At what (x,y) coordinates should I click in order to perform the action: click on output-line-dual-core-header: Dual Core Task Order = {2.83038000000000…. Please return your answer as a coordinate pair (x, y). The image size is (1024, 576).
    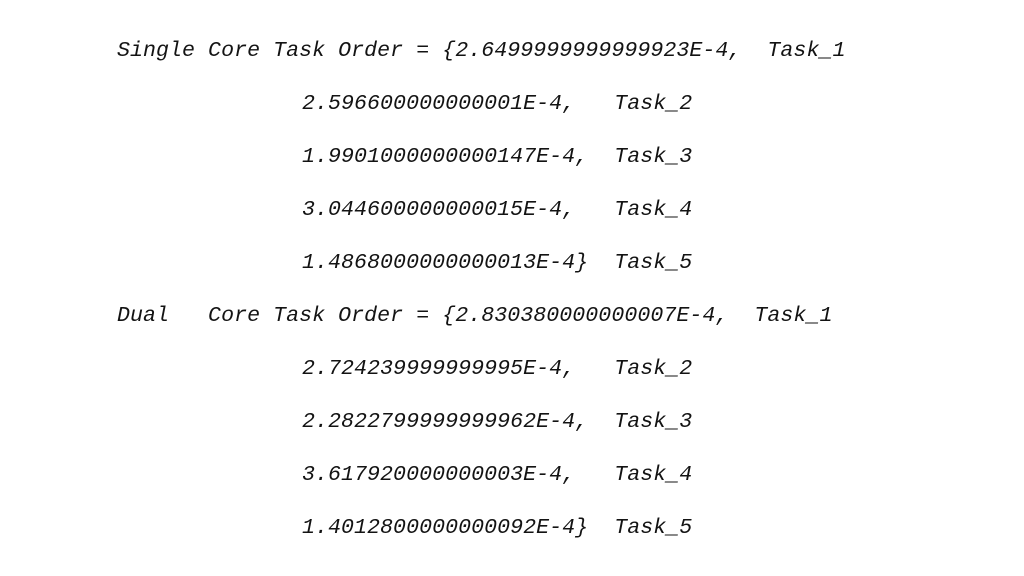
    Looking at the image, I should click on (475, 316).